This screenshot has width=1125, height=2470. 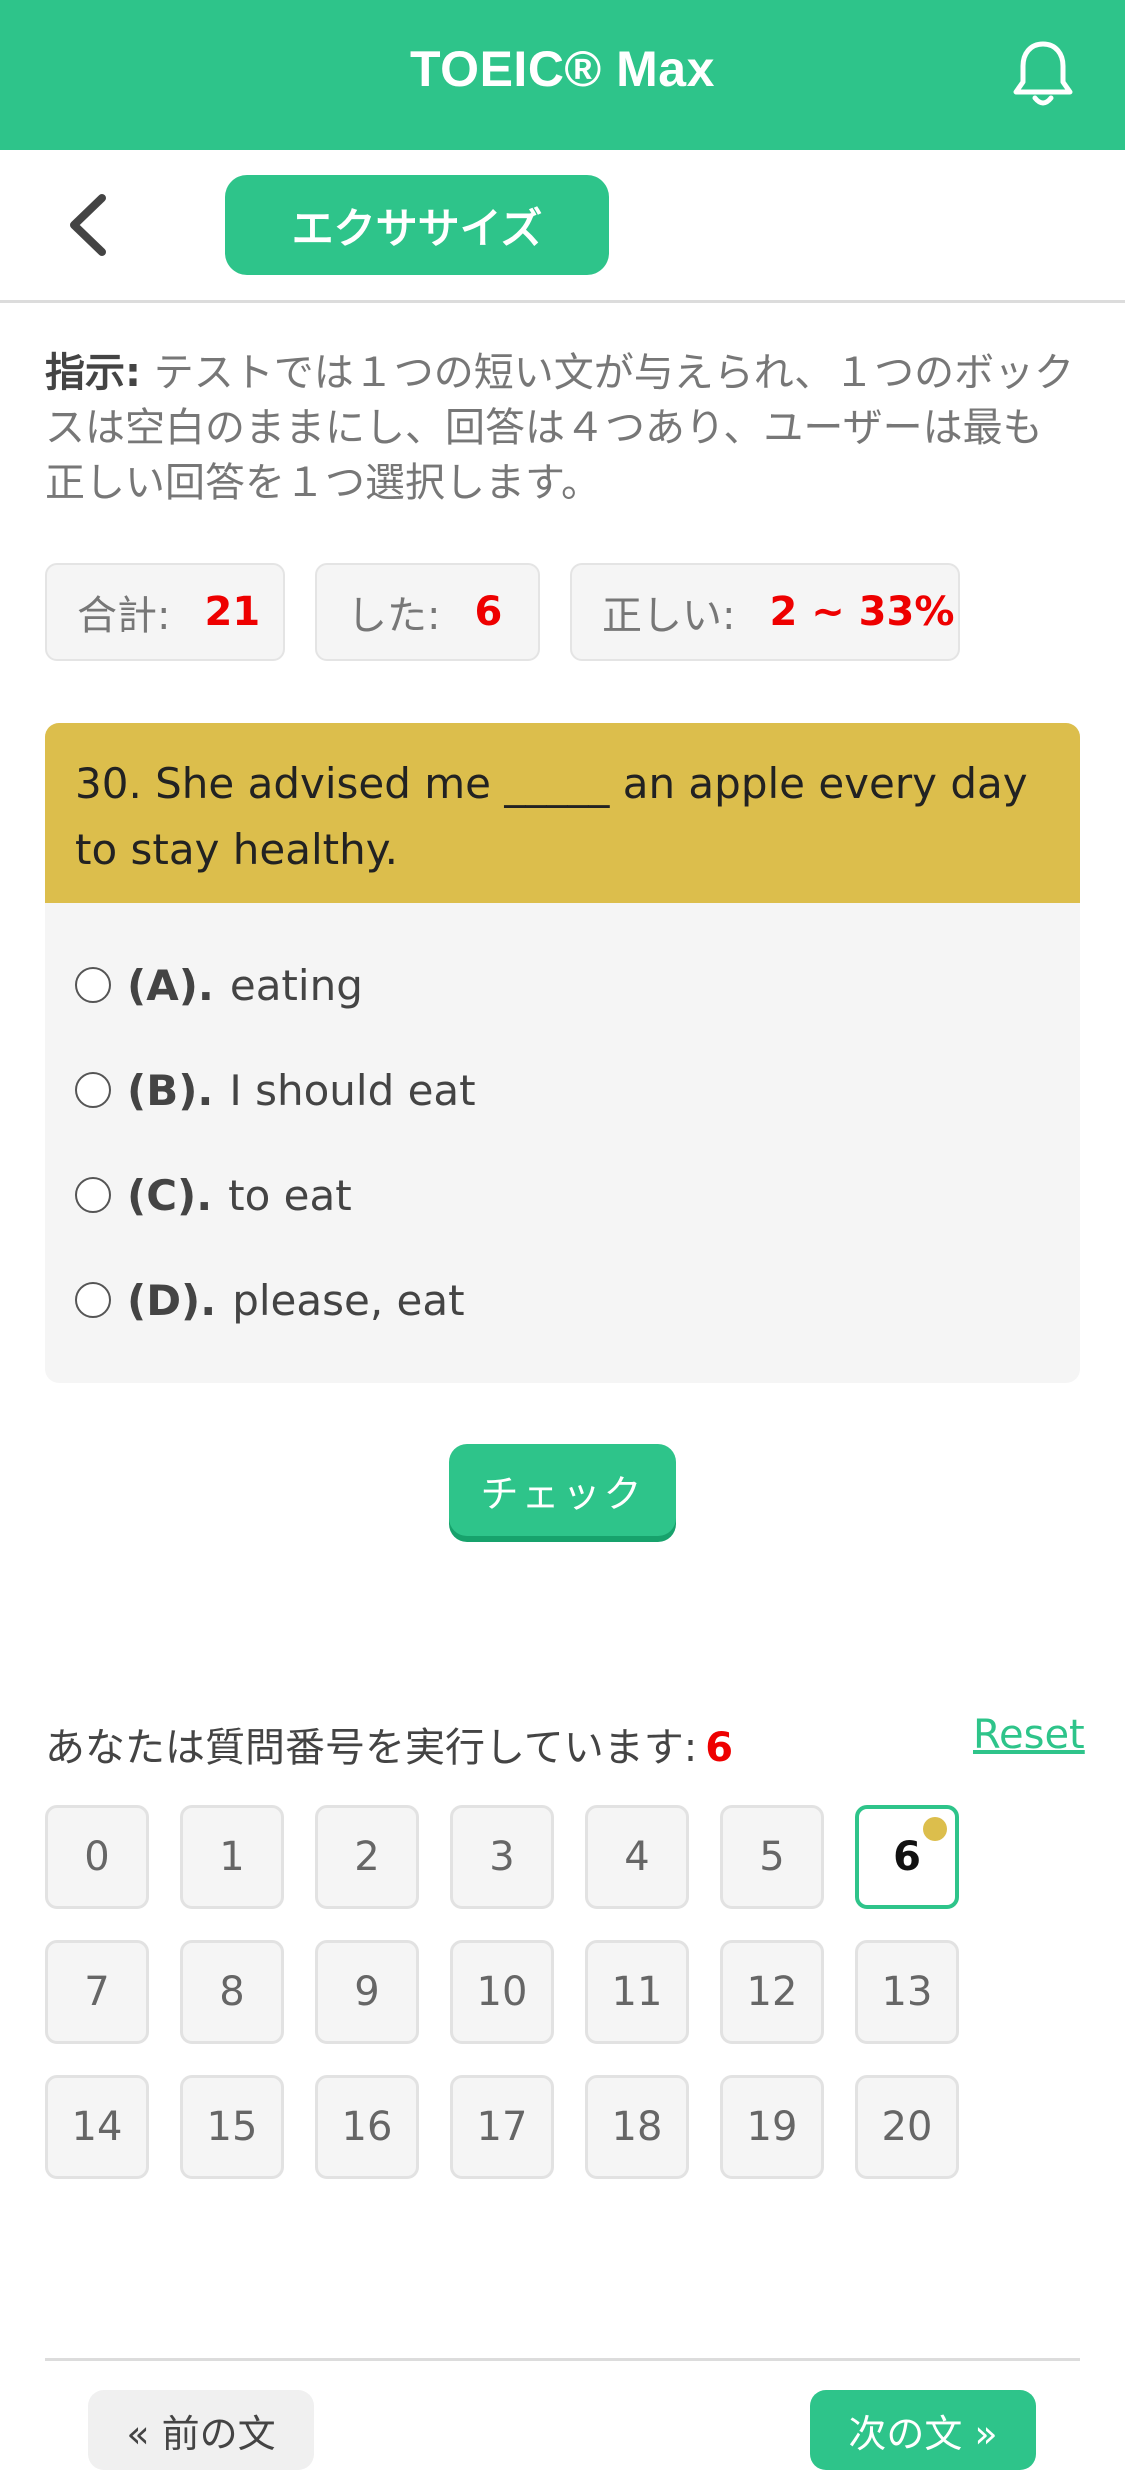 I want to click on question-number-button: 0, so click(x=97, y=1857).